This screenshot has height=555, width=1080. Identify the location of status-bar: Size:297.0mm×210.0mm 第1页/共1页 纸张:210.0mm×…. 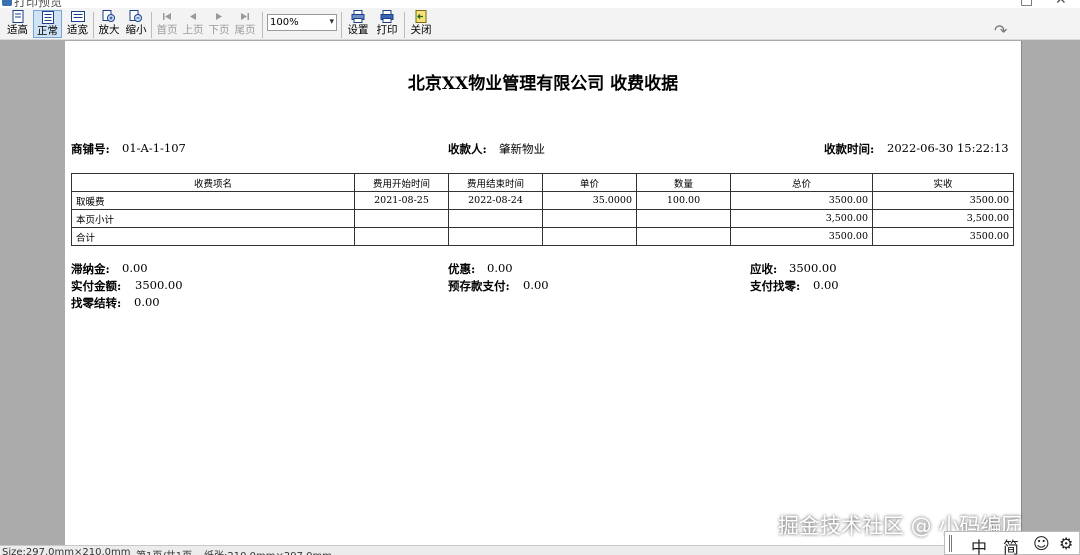
(540, 550).